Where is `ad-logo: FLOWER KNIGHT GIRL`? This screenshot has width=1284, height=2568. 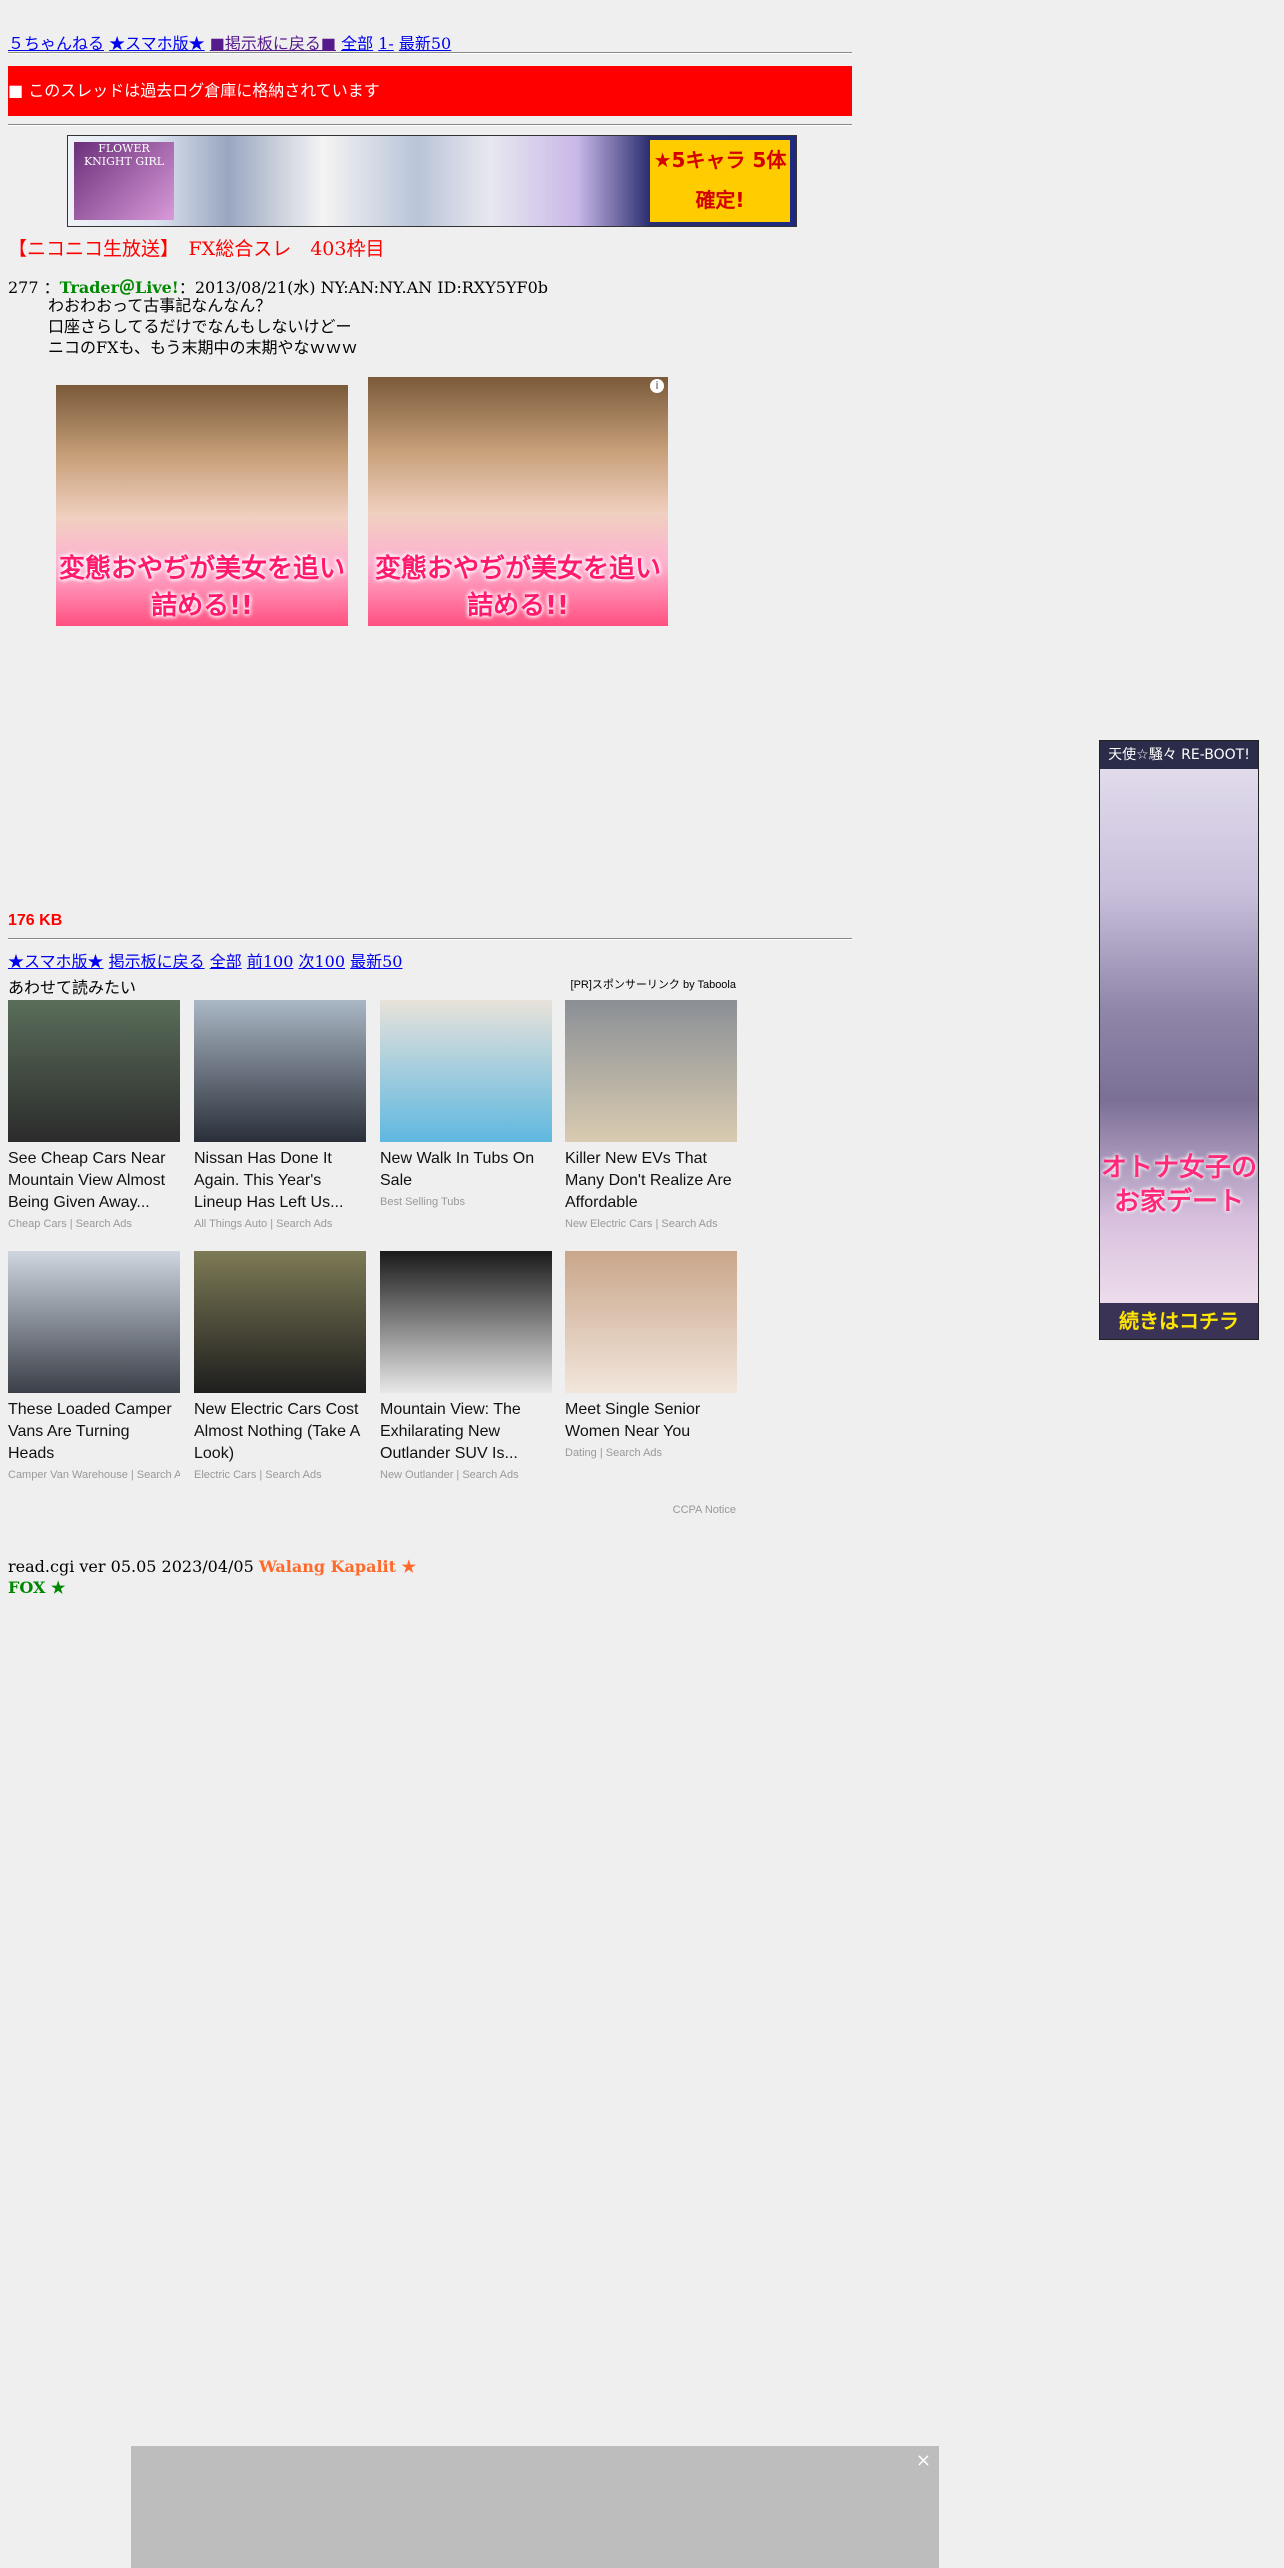 ad-logo: FLOWER KNIGHT GIRL is located at coordinates (124, 181).